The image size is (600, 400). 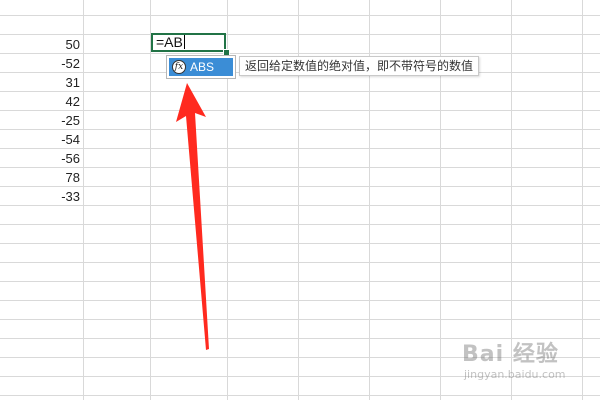 I want to click on watermark-logo-text: Bai 经验, so click(x=510, y=354).